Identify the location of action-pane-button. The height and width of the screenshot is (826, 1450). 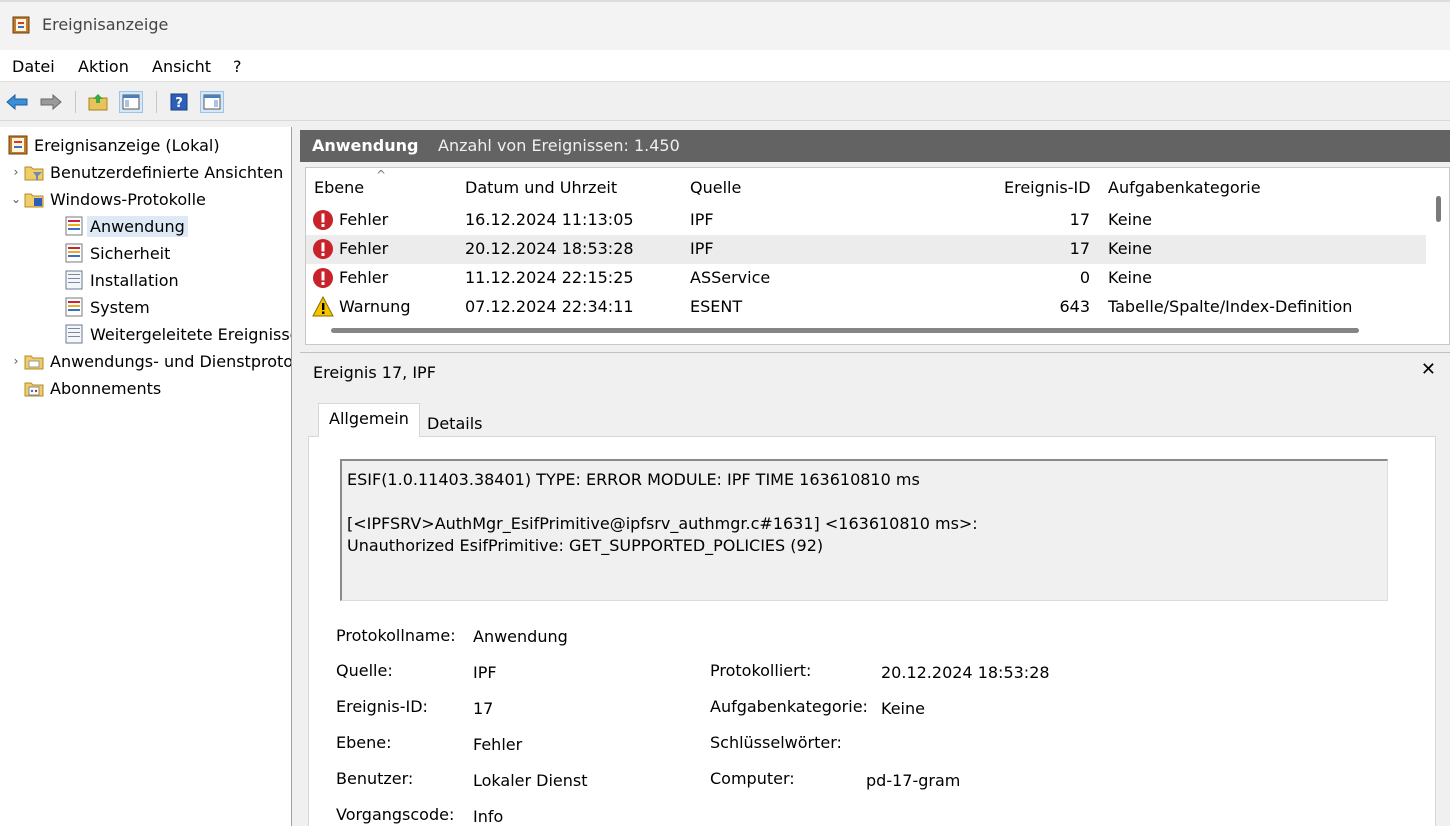
(212, 102).